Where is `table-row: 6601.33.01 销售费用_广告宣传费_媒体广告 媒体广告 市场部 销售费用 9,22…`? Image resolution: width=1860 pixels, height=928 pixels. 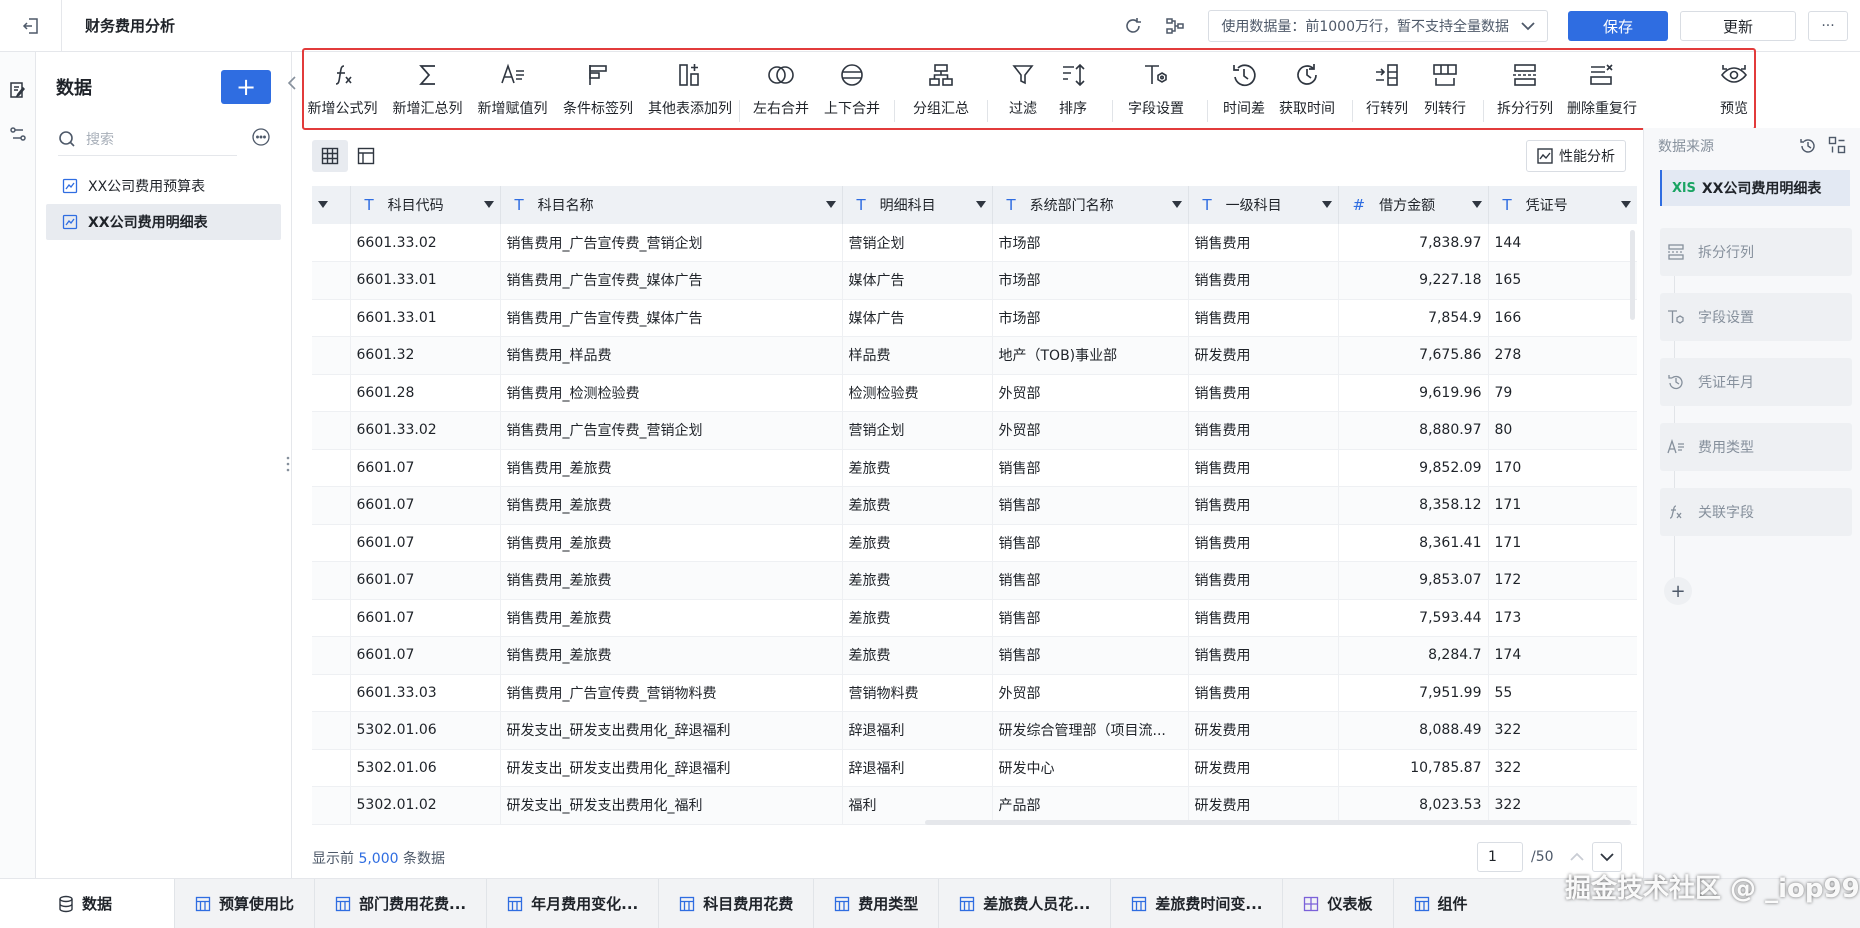 table-row: 6601.33.01 销售费用_广告宣传费_媒体广告 媒体广告 市场部 销售费用 9,22… is located at coordinates (974, 280).